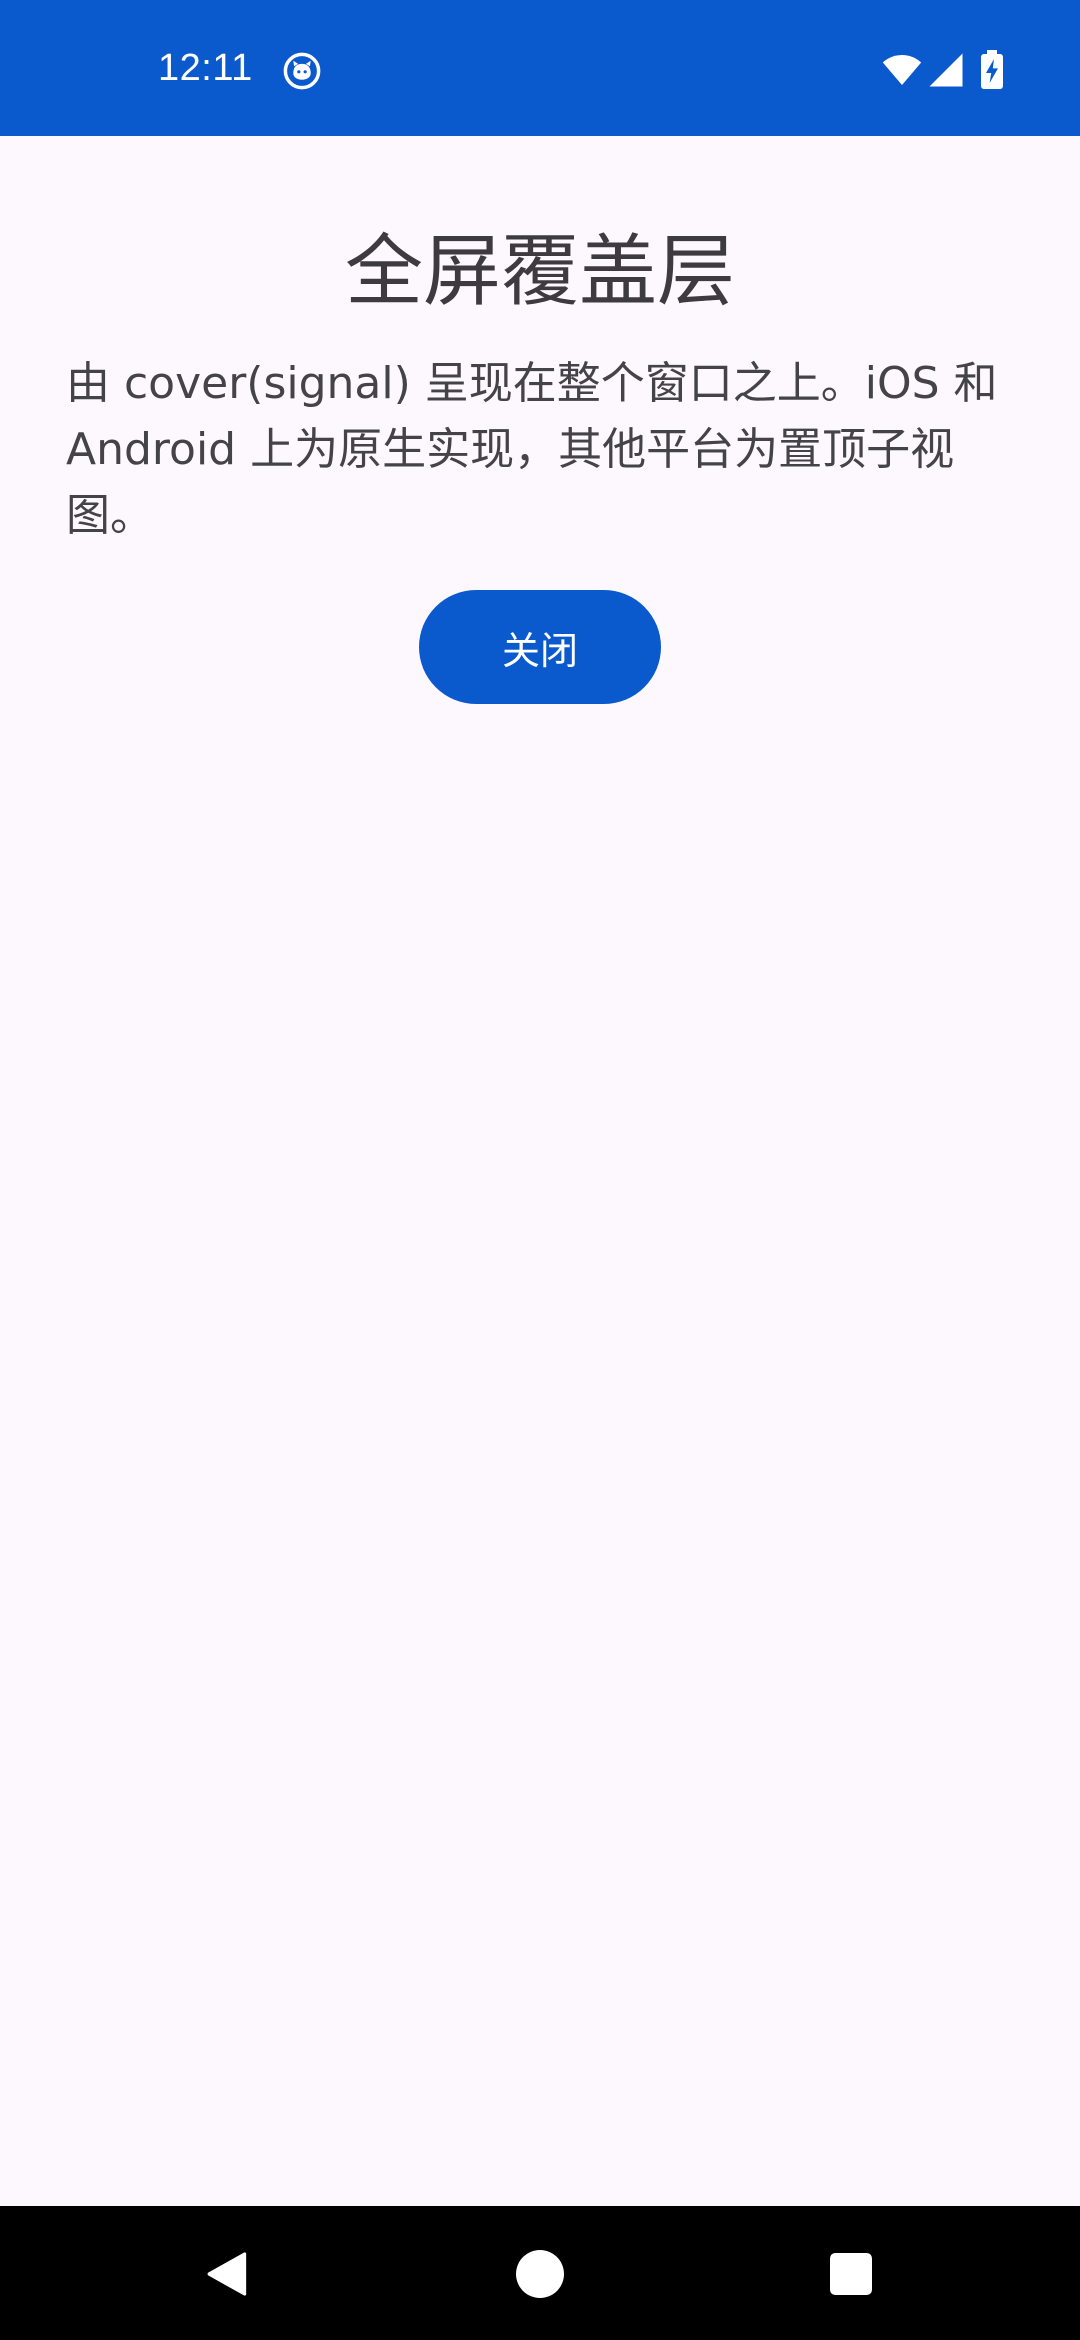 This screenshot has width=1080, height=2340. What do you see at coordinates (902, 70) in the screenshot?
I see `wifi-icon` at bounding box center [902, 70].